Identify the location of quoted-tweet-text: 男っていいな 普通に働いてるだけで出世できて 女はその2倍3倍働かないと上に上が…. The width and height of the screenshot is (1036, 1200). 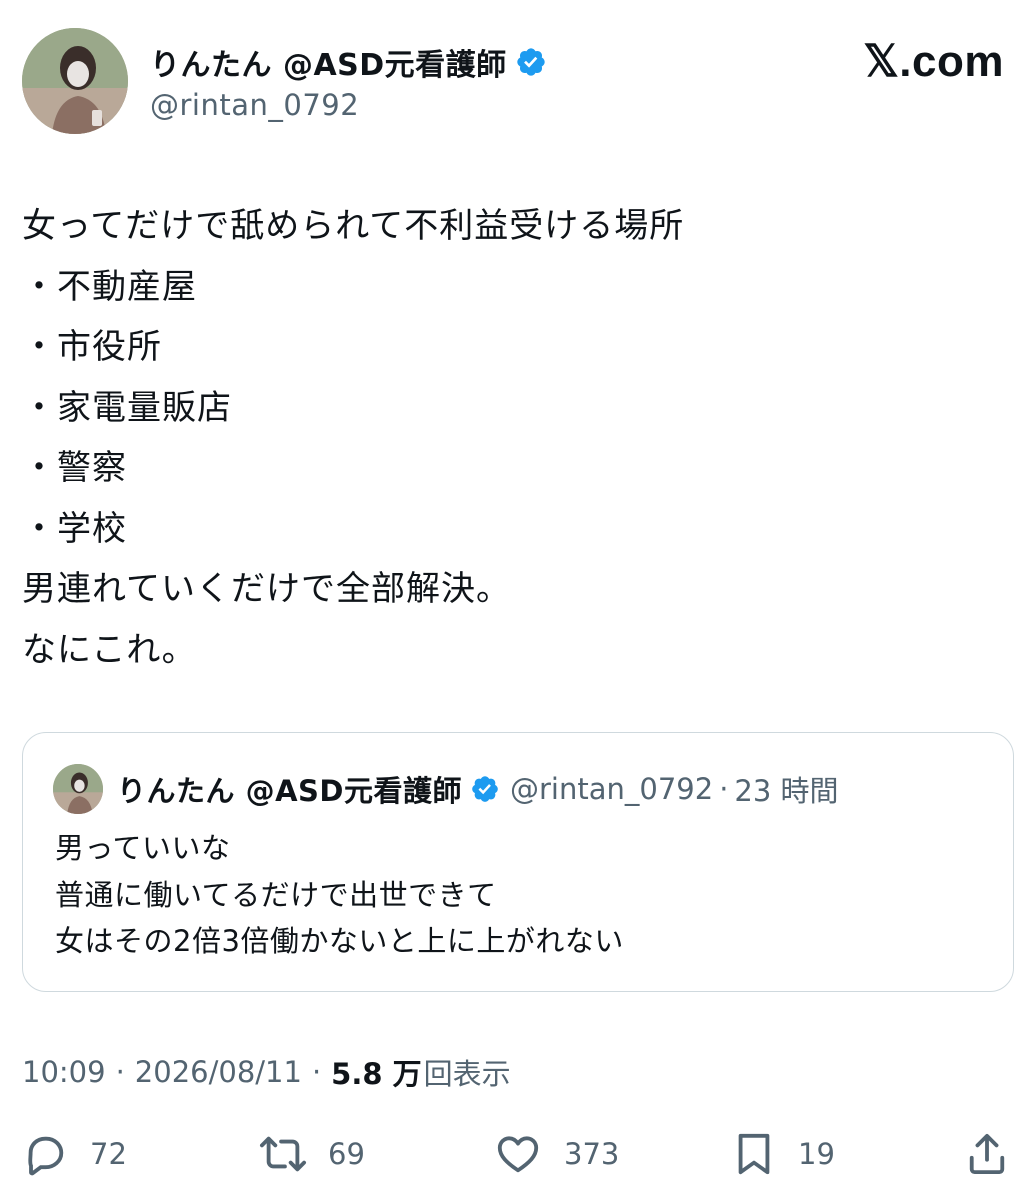
(339, 895).